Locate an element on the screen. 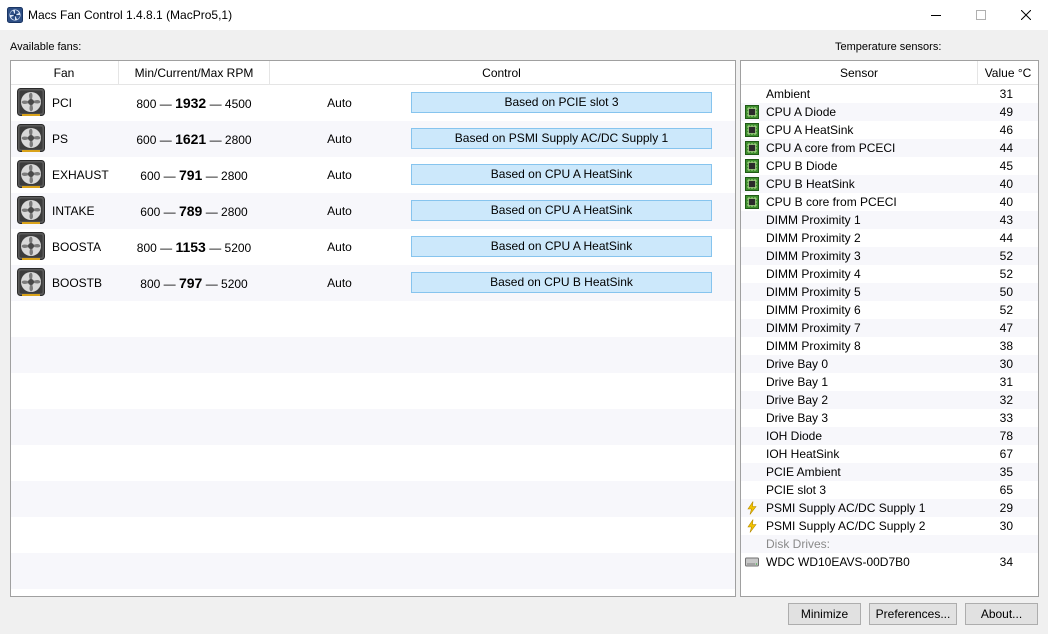  fan-rpm: 600 — 791 — 2800 is located at coordinates (194, 175).